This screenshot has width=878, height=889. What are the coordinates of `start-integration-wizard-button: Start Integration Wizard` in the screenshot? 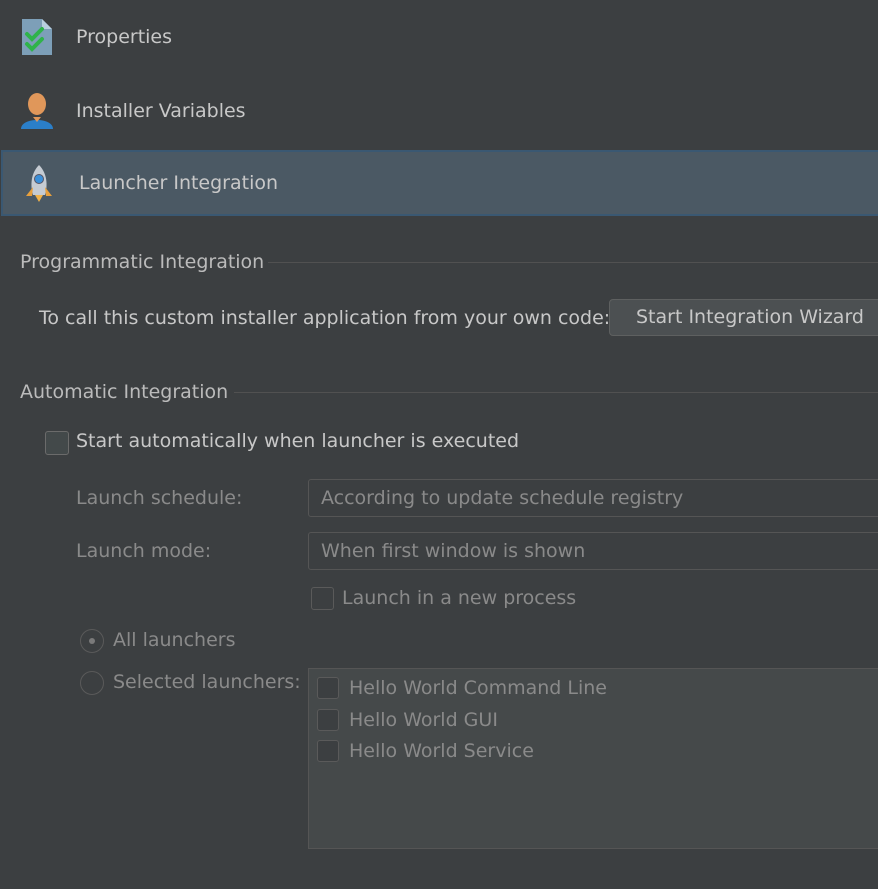 It's located at (743, 317).